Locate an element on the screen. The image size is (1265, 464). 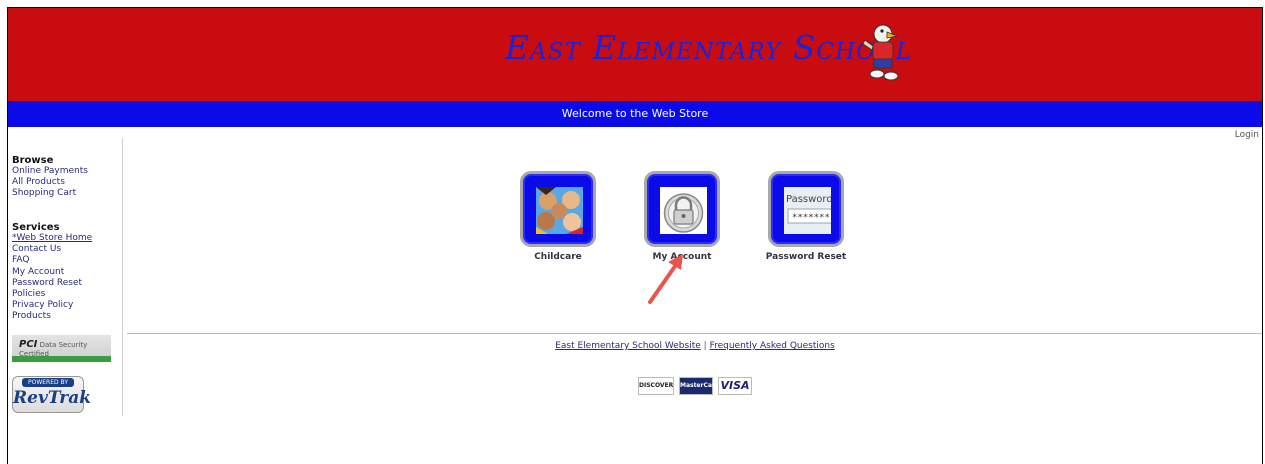
sidebar-item-policies: Policies is located at coordinates (52, 294).